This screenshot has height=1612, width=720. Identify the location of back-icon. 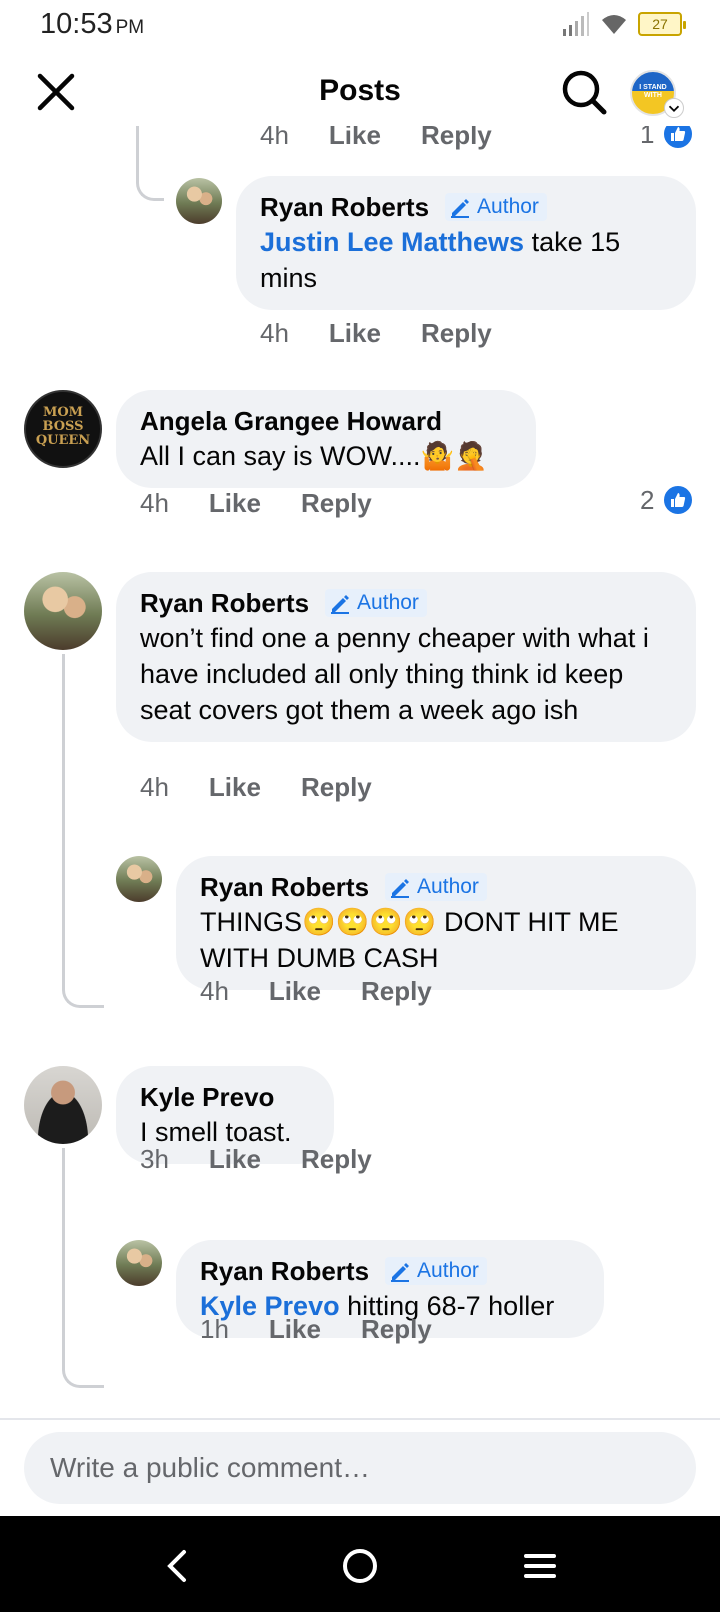
(178, 1566).